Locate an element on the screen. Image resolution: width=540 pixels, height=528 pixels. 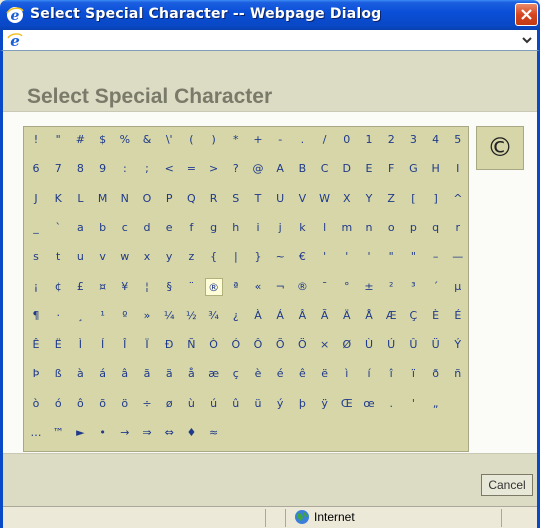
char-cell: ñ is located at coordinates (458, 374).